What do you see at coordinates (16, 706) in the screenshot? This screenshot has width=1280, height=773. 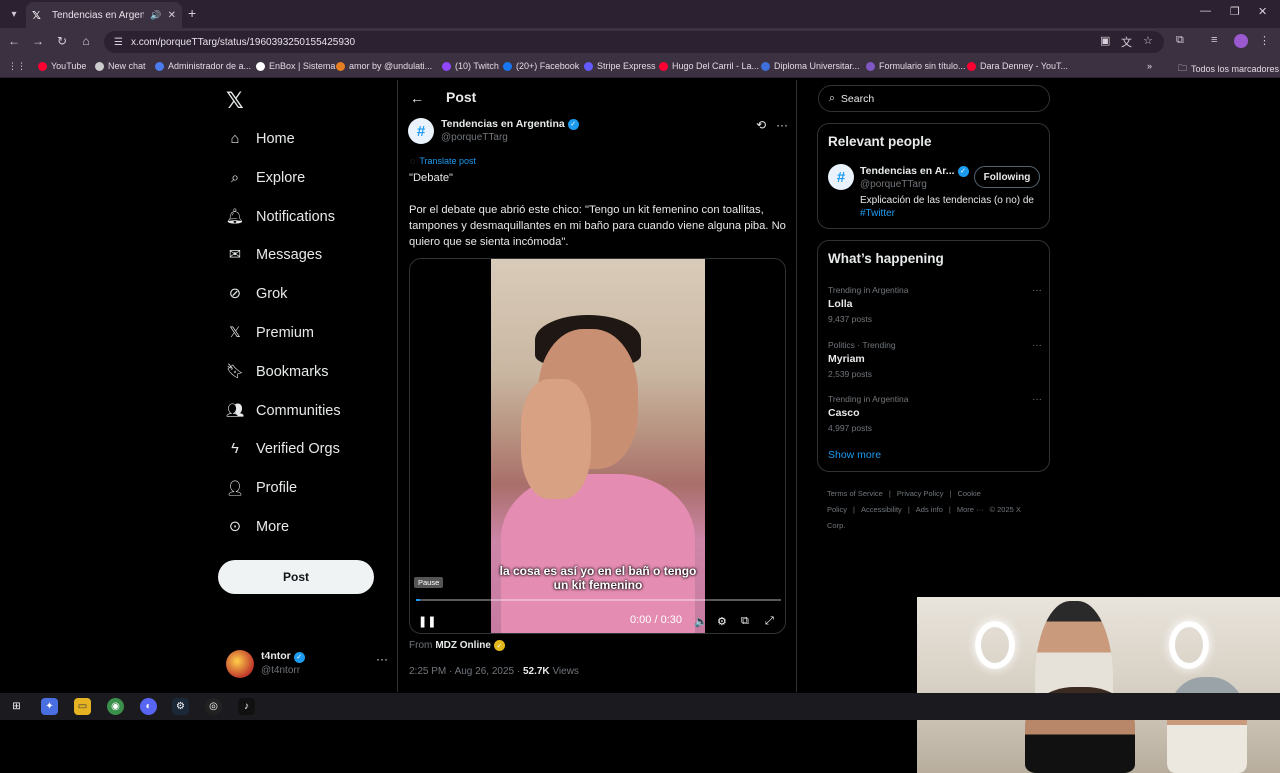 I see `windows-start-icon: ⊞` at bounding box center [16, 706].